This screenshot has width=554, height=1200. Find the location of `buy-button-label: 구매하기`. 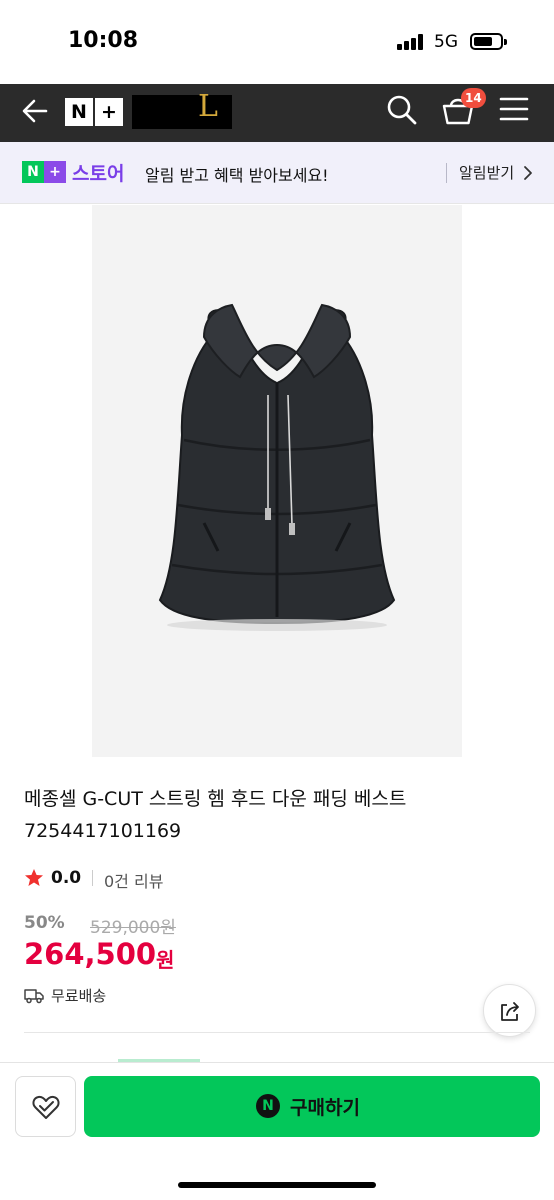

buy-button-label: 구매하기 is located at coordinates (325, 1108).